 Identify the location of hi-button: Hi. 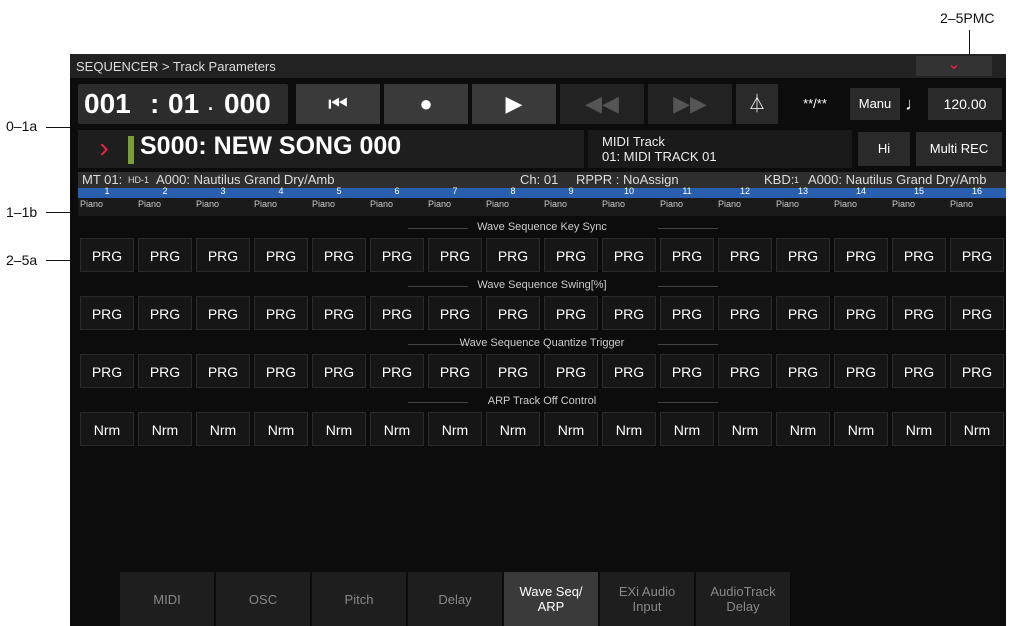
(884, 149).